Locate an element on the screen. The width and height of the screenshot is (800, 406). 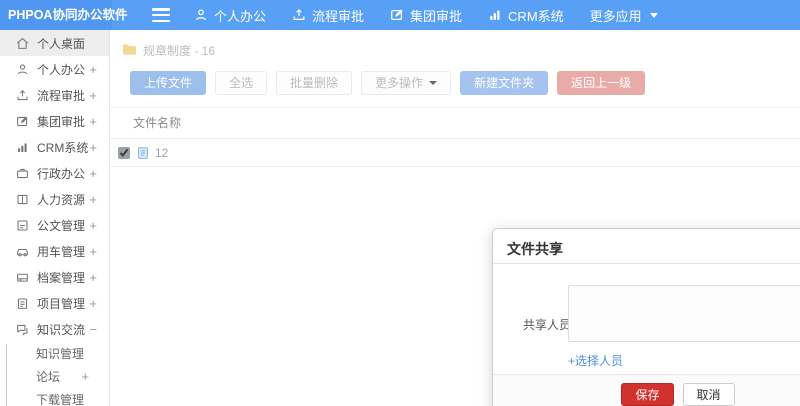
sidebar-item-project-mgmt: 项目管理 + is located at coordinates (54, 303).